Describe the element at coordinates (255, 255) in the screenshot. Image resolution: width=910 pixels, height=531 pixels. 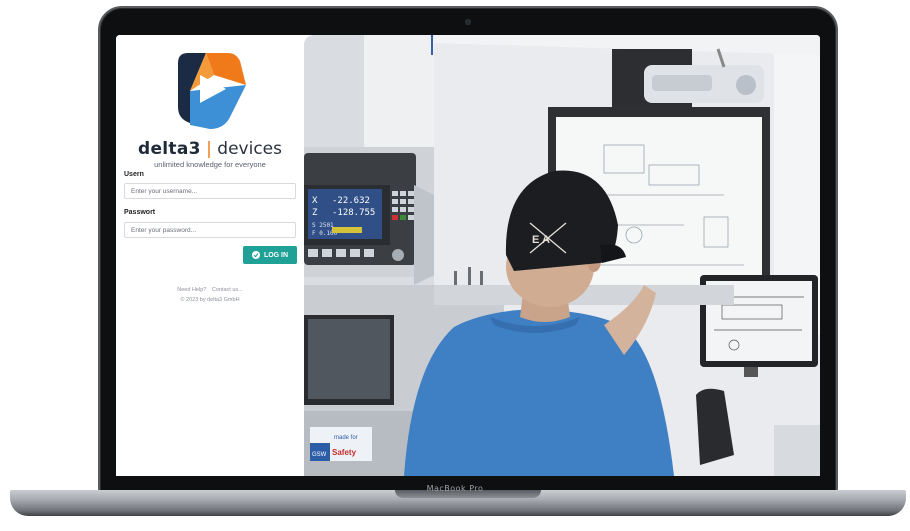
I see `check-circle-icon` at that location.